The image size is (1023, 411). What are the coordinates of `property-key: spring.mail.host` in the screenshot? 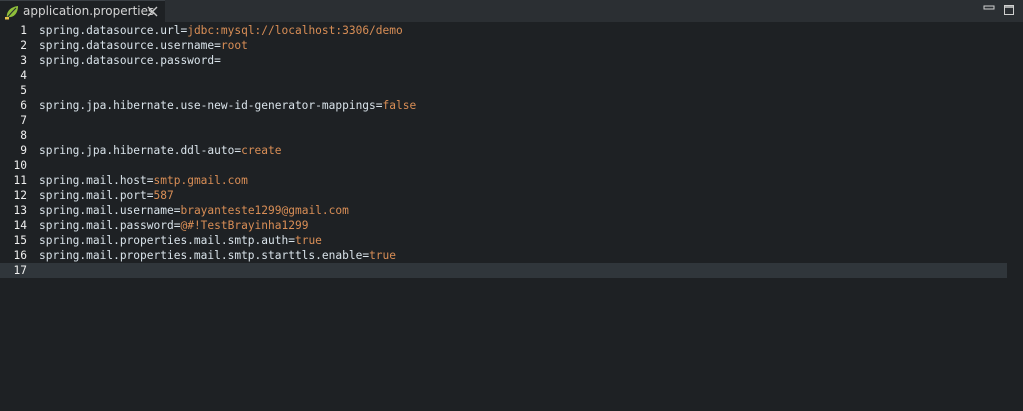 It's located at (93, 180).